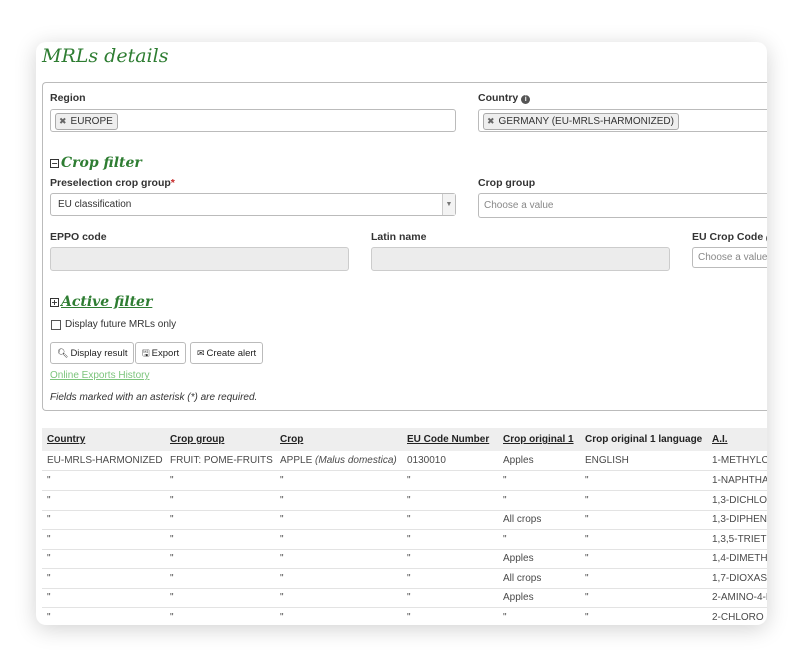  Describe the element at coordinates (720, 439) in the screenshot. I see `col-ai-header: A.I.` at that location.